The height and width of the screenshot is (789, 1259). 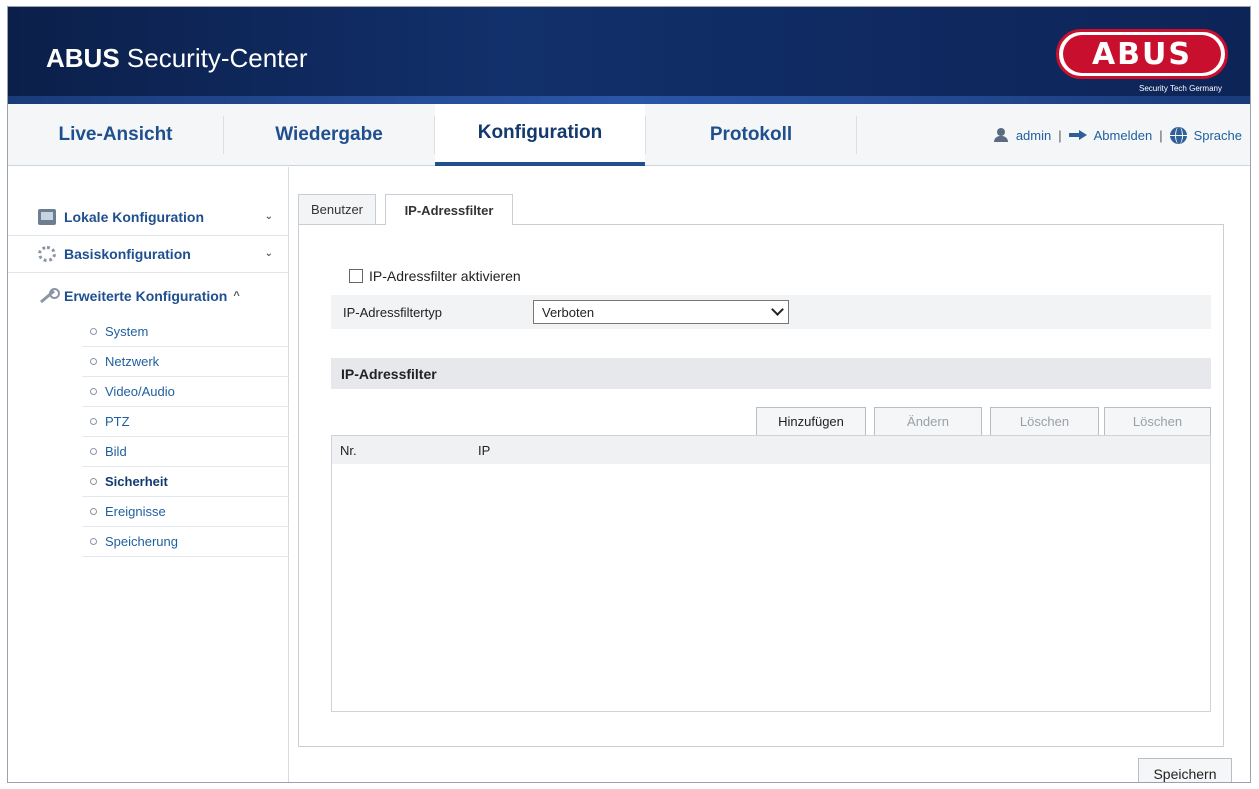 I want to click on sidebar-group-erweiterte-konfiguration: Erweiterte Konfiguration ^, so click(x=148, y=295).